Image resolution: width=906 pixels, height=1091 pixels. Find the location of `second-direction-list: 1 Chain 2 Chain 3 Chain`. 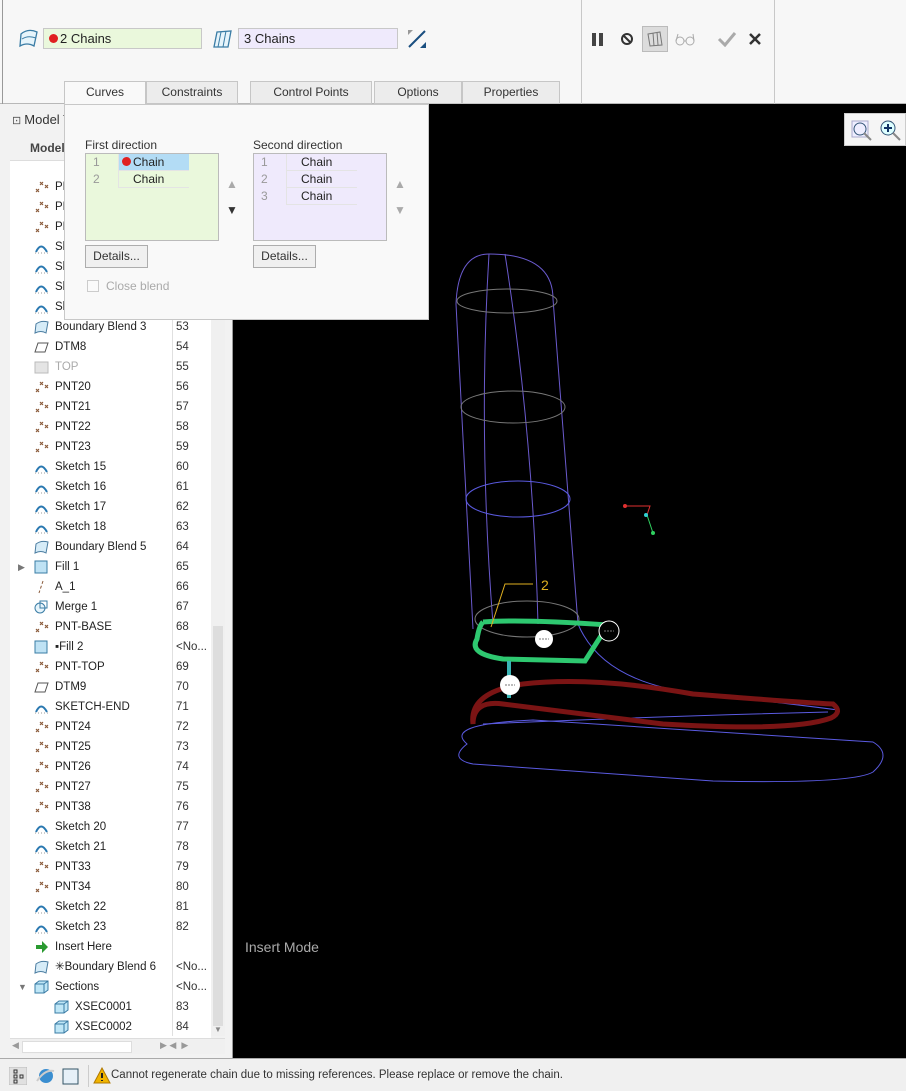

second-direction-list: 1 Chain 2 Chain 3 Chain is located at coordinates (320, 197).